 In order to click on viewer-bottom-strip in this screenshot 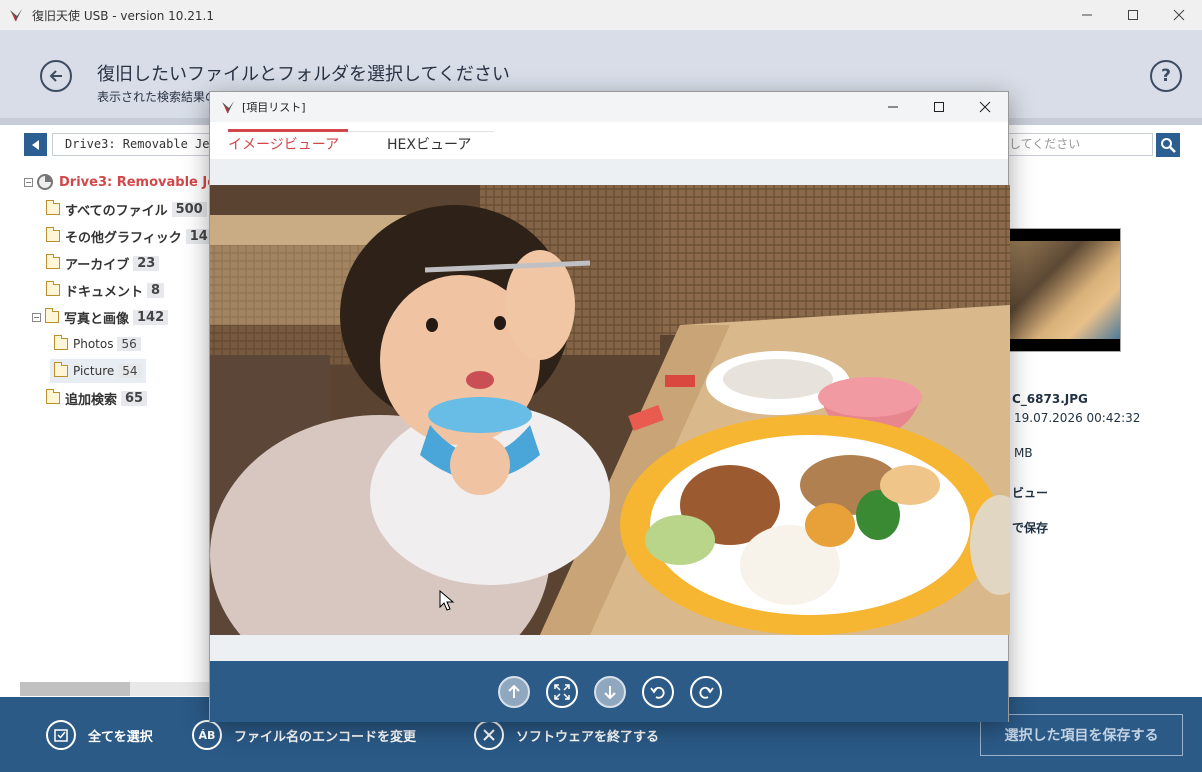, I will do `click(609, 648)`.